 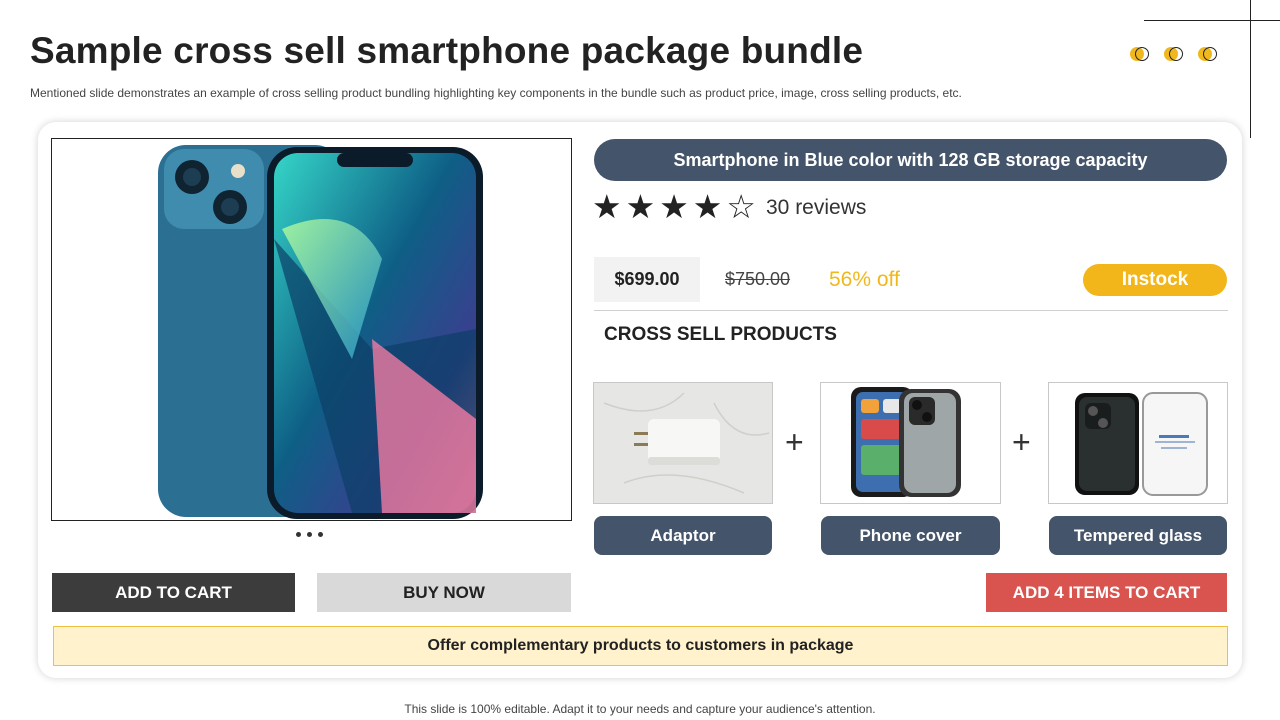 I want to click on current-price: $699.00, so click(x=647, y=279).